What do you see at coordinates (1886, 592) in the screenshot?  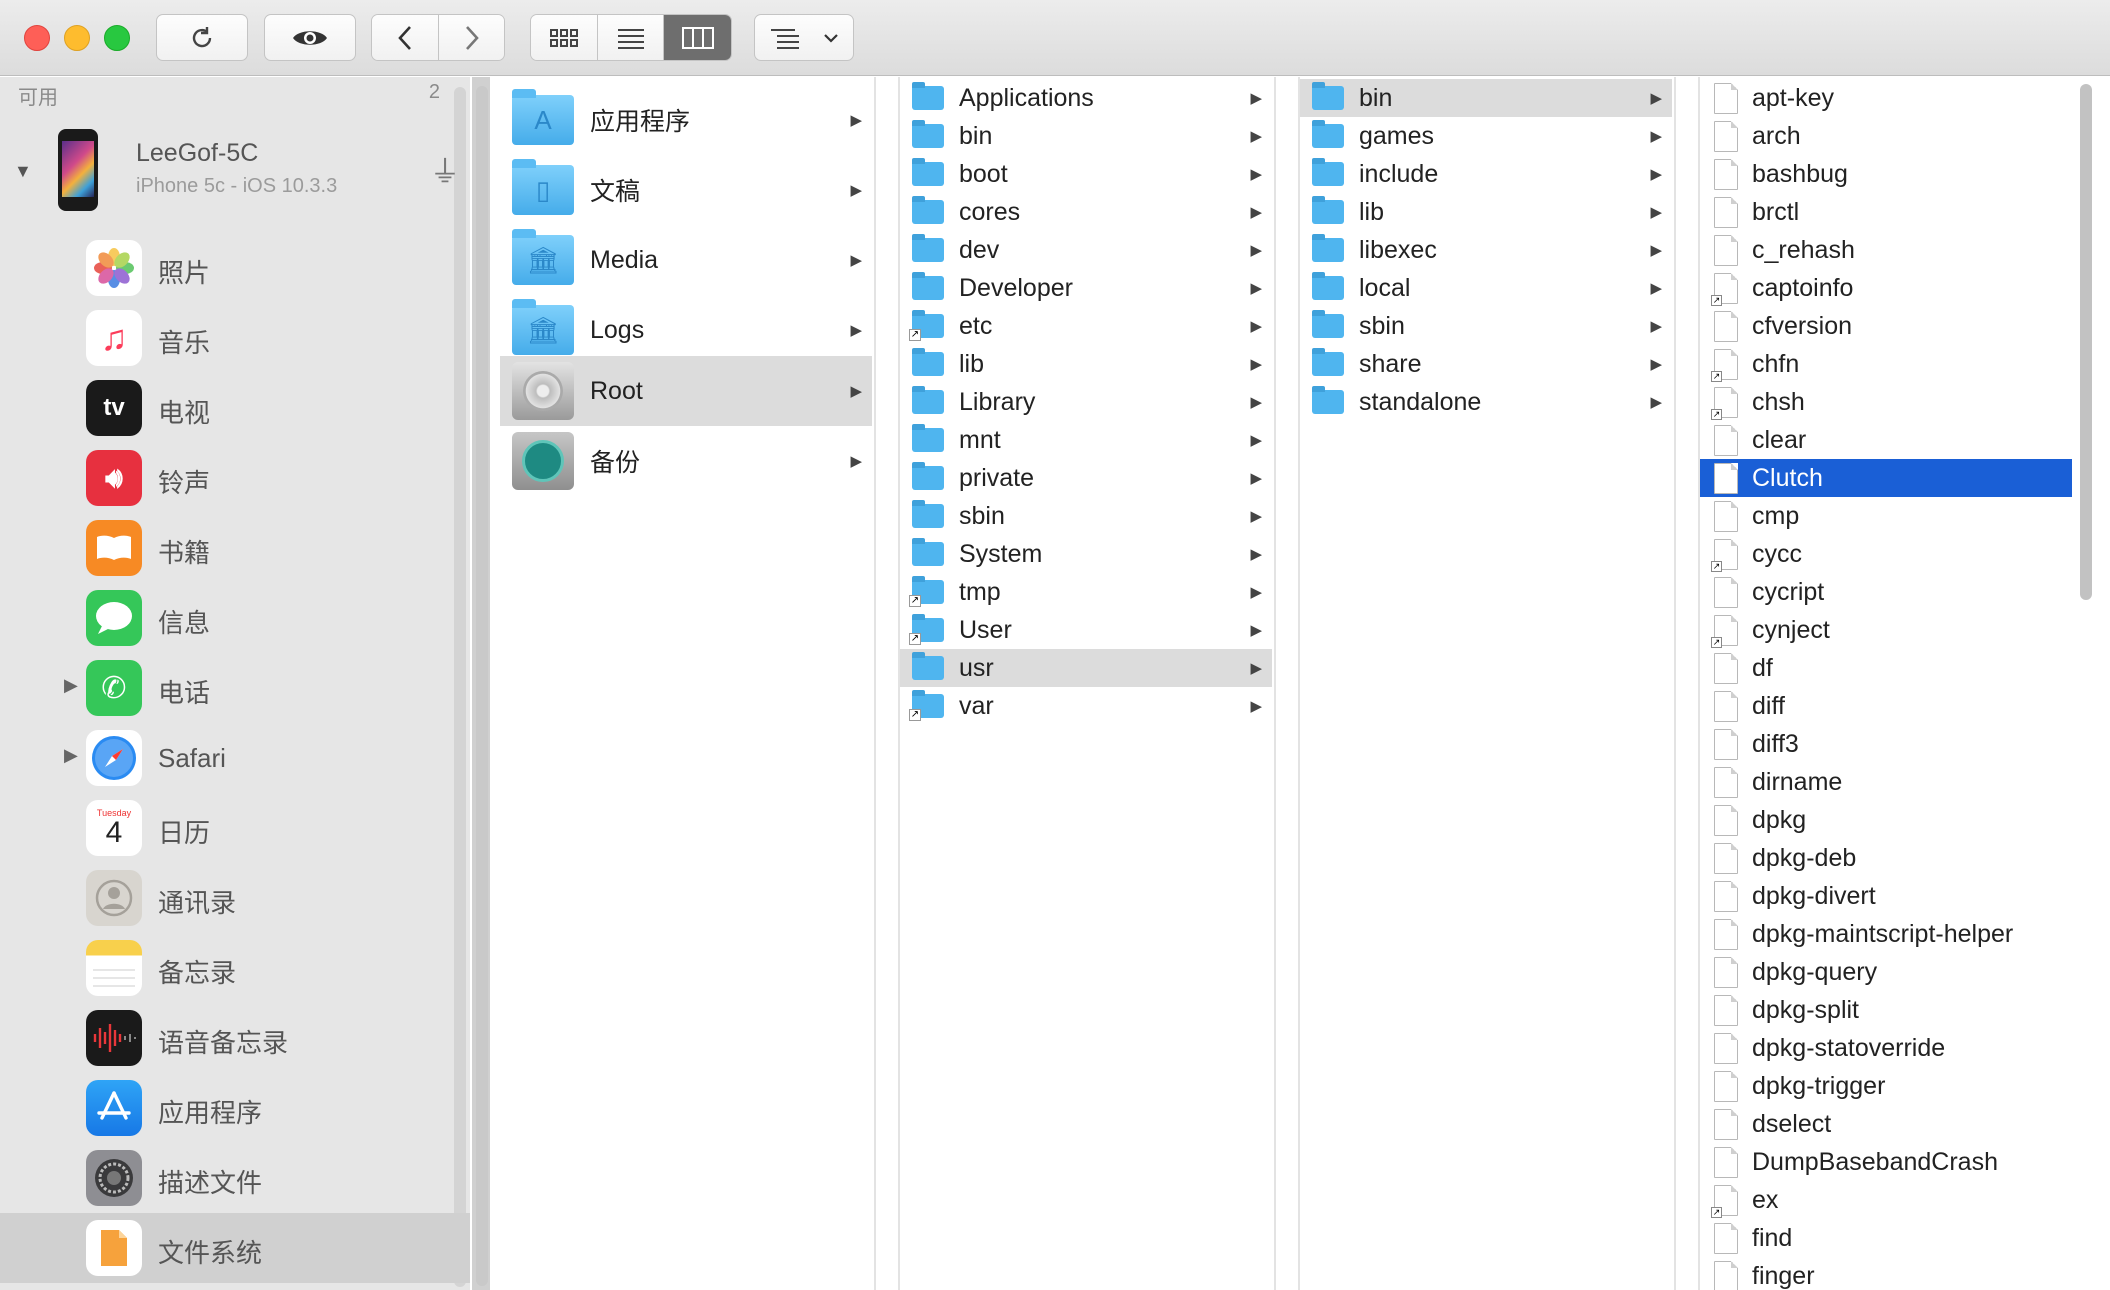 I see `list-item: cycript` at bounding box center [1886, 592].